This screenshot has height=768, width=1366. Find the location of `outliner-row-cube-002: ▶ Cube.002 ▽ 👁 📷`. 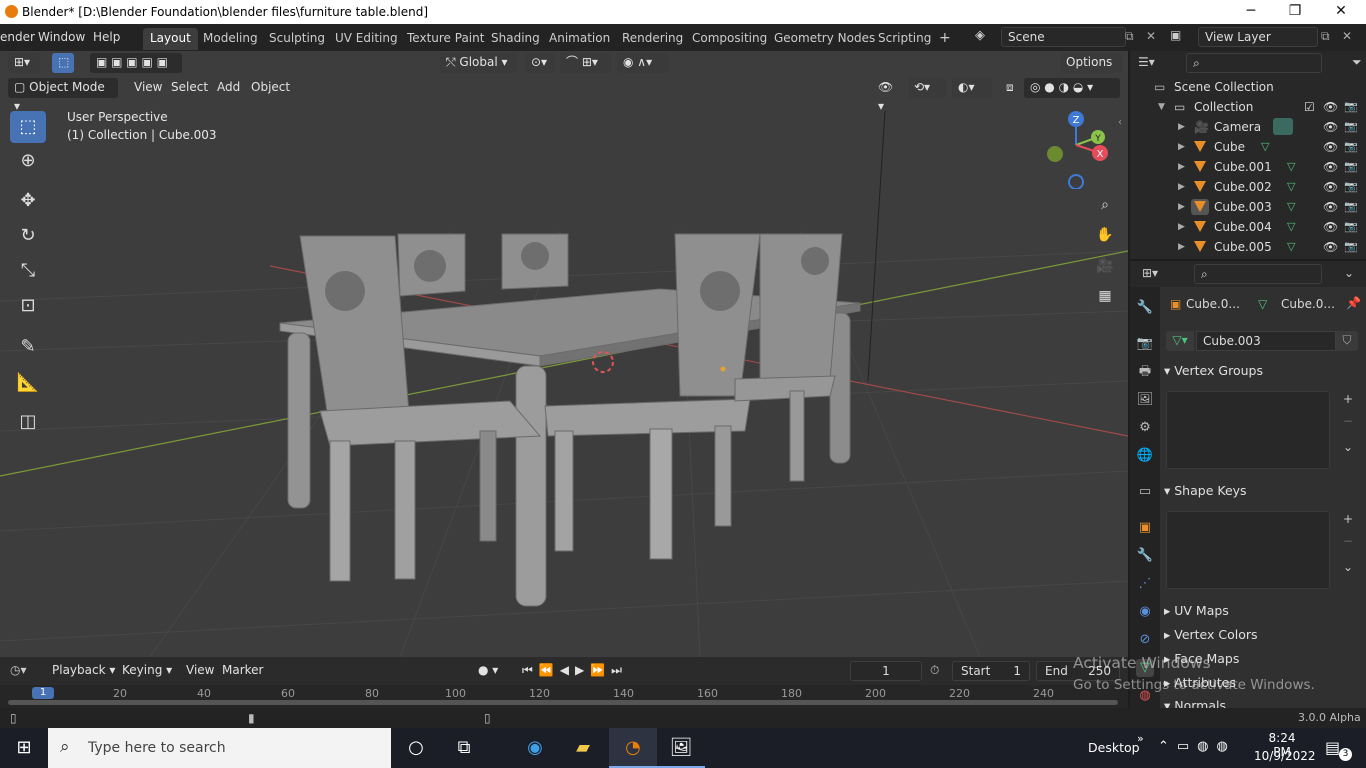

outliner-row-cube-002: ▶ Cube.002 ▽ 👁 📷 is located at coordinates (1248, 187).